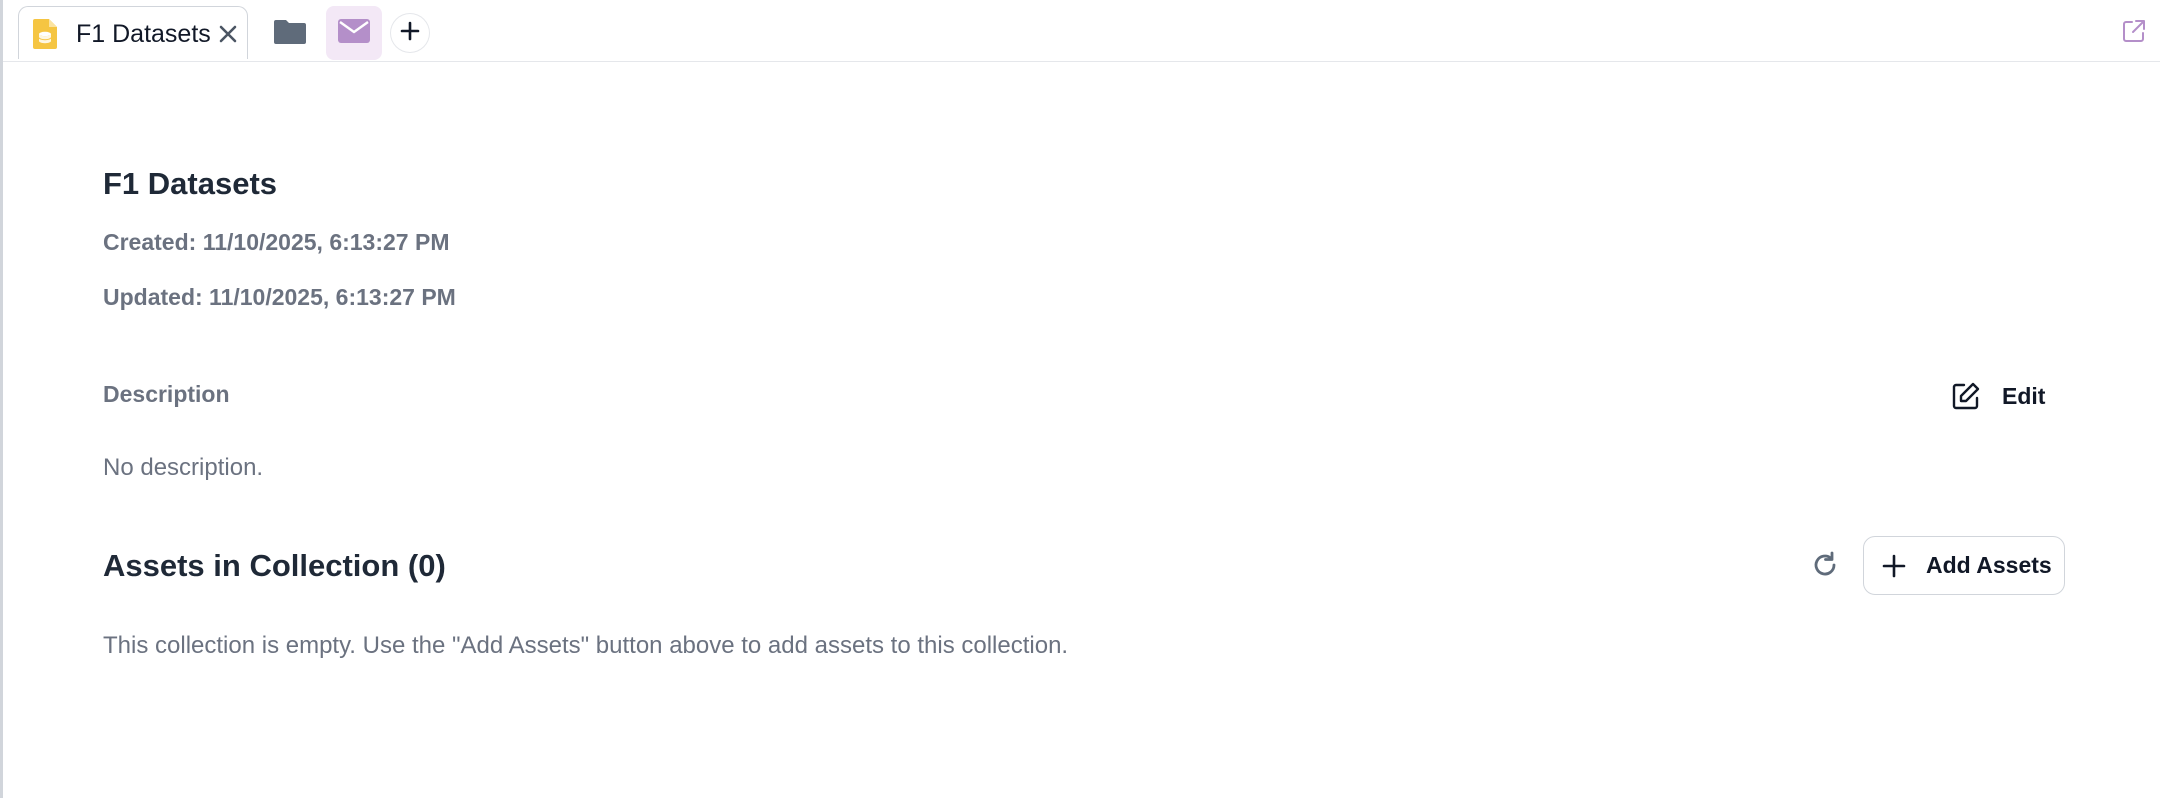  Describe the element at coordinates (190, 183) in the screenshot. I see `page-title: F1 Datasets` at that location.